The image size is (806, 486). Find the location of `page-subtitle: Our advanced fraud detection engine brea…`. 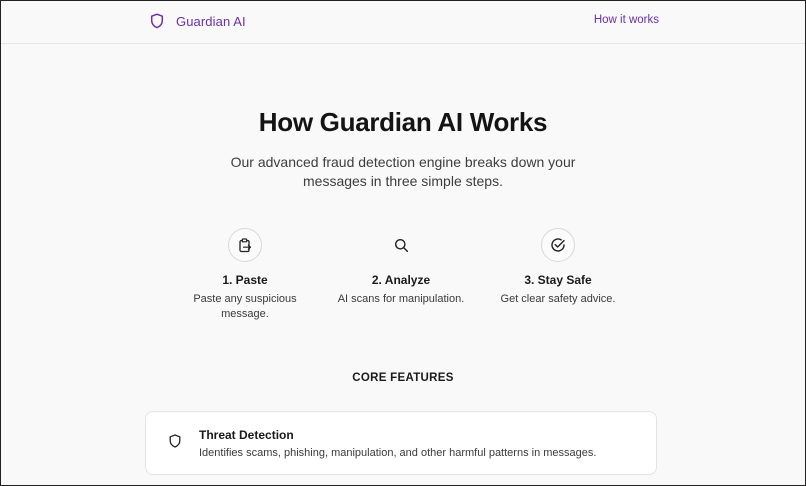

page-subtitle: Our advanced fraud detection engine brea… is located at coordinates (403, 171).